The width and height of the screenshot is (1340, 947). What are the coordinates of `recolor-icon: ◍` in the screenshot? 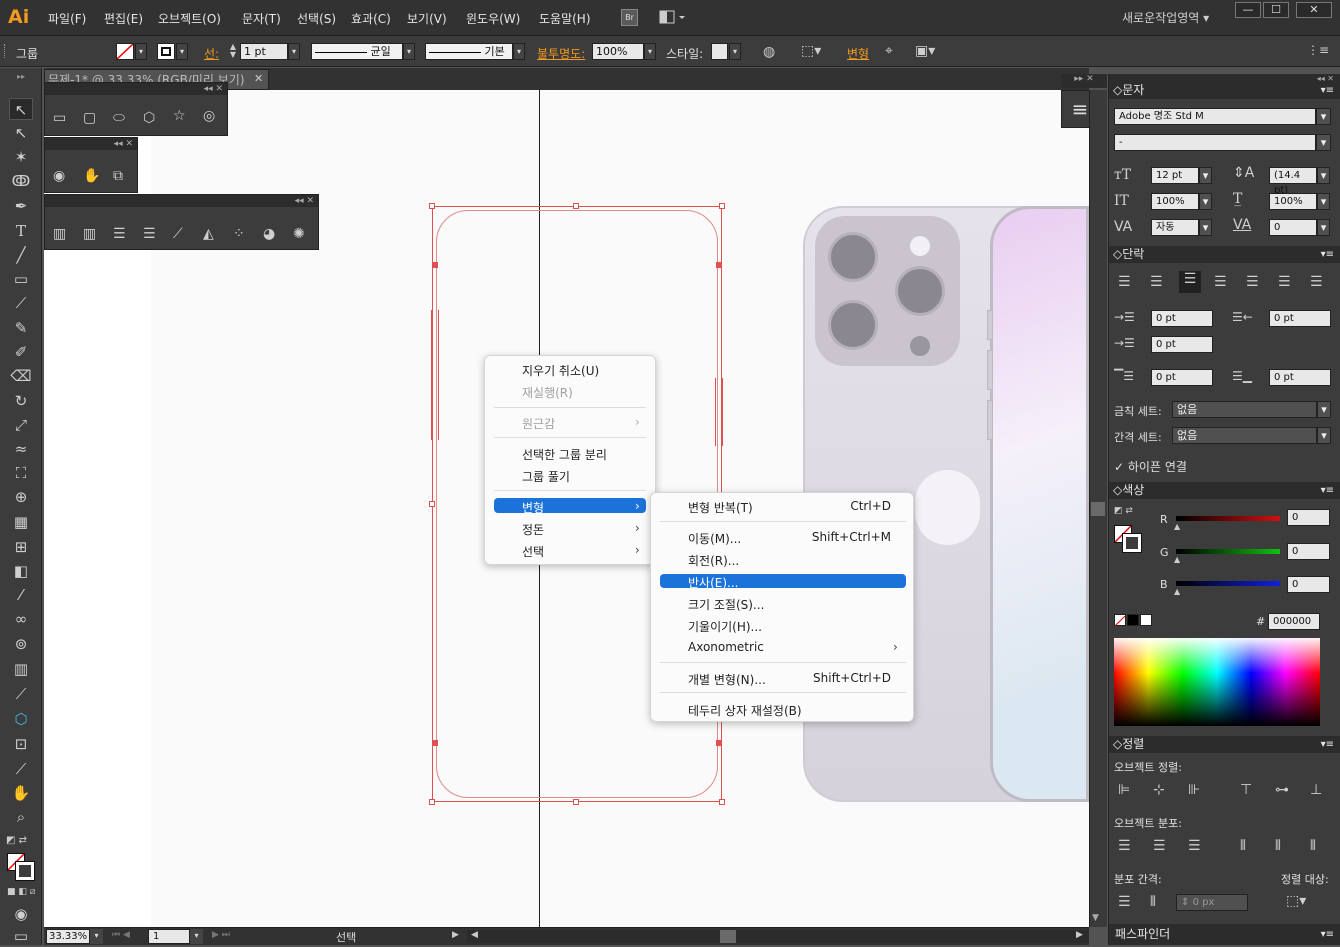 It's located at (769, 52).